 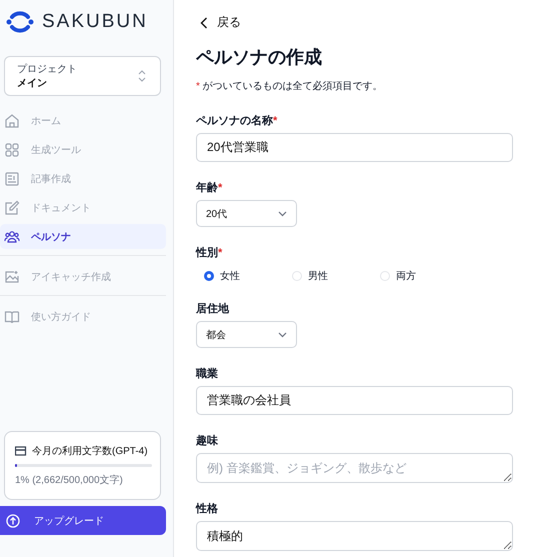 What do you see at coordinates (237, 121) in the screenshot?
I see `field-label: ペルソナの名称*` at bounding box center [237, 121].